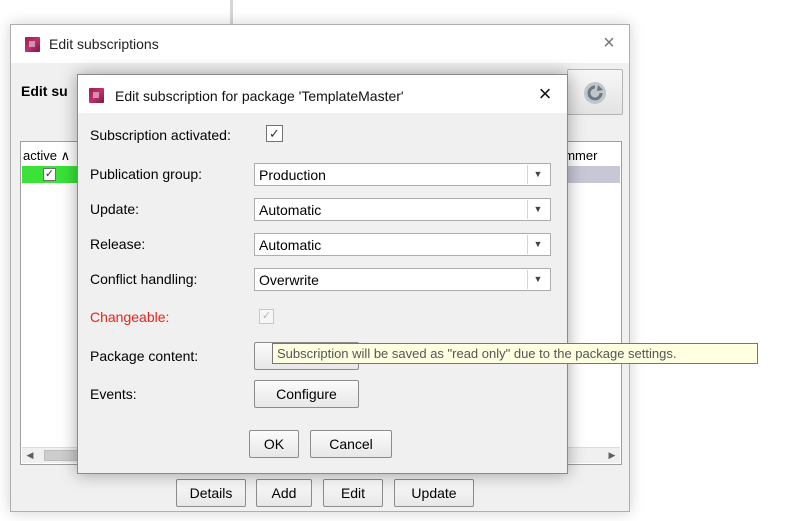 Image resolution: width=785 pixels, height=521 pixels. What do you see at coordinates (118, 244) in the screenshot?
I see `release-label: Release:` at bounding box center [118, 244].